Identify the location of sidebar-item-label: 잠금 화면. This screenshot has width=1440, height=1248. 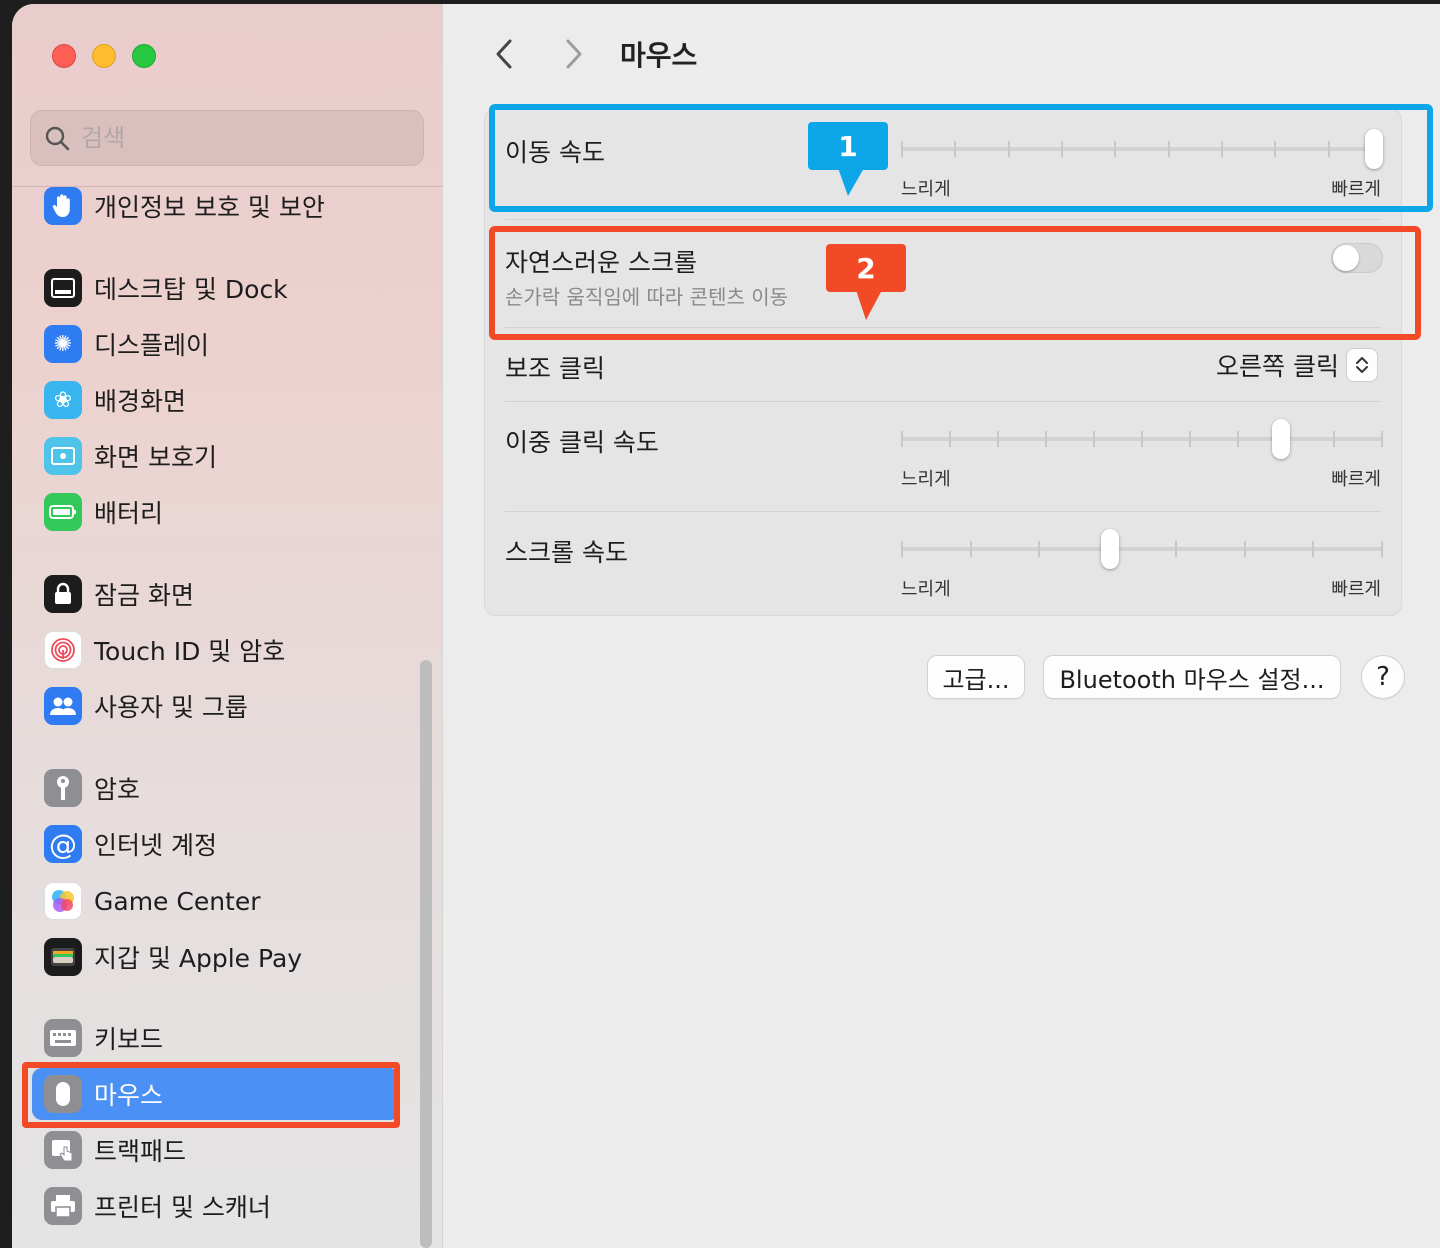
(144, 595).